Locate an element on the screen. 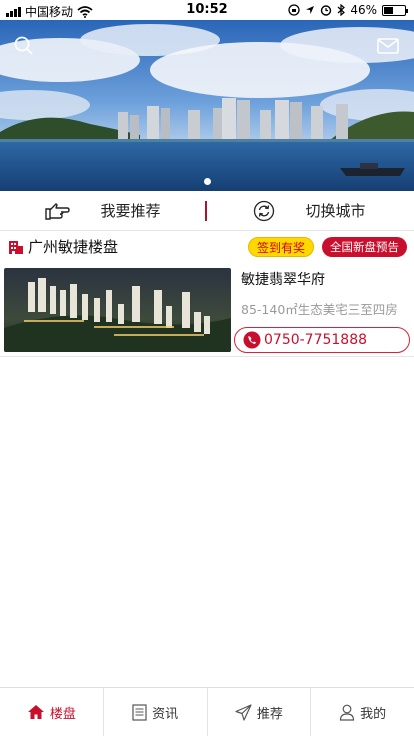 This screenshot has height=736, width=414. listing-name: 敏捷翡翠华府 is located at coordinates (283, 280).